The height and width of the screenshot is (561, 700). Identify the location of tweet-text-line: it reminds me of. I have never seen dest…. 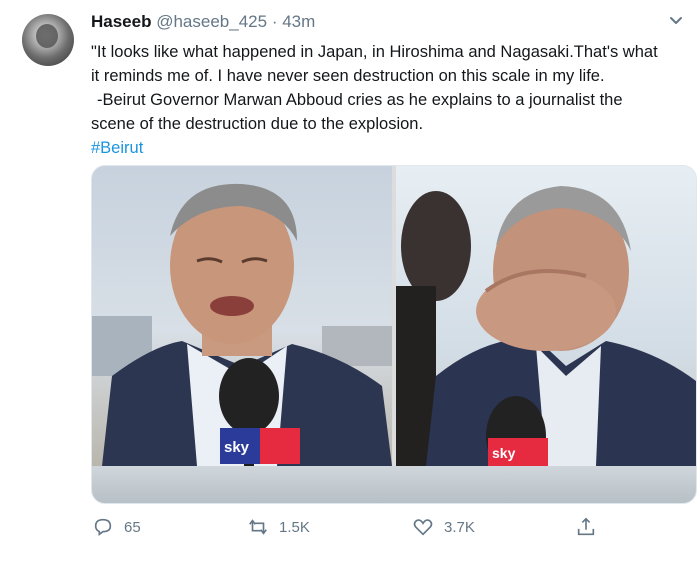
(348, 76).